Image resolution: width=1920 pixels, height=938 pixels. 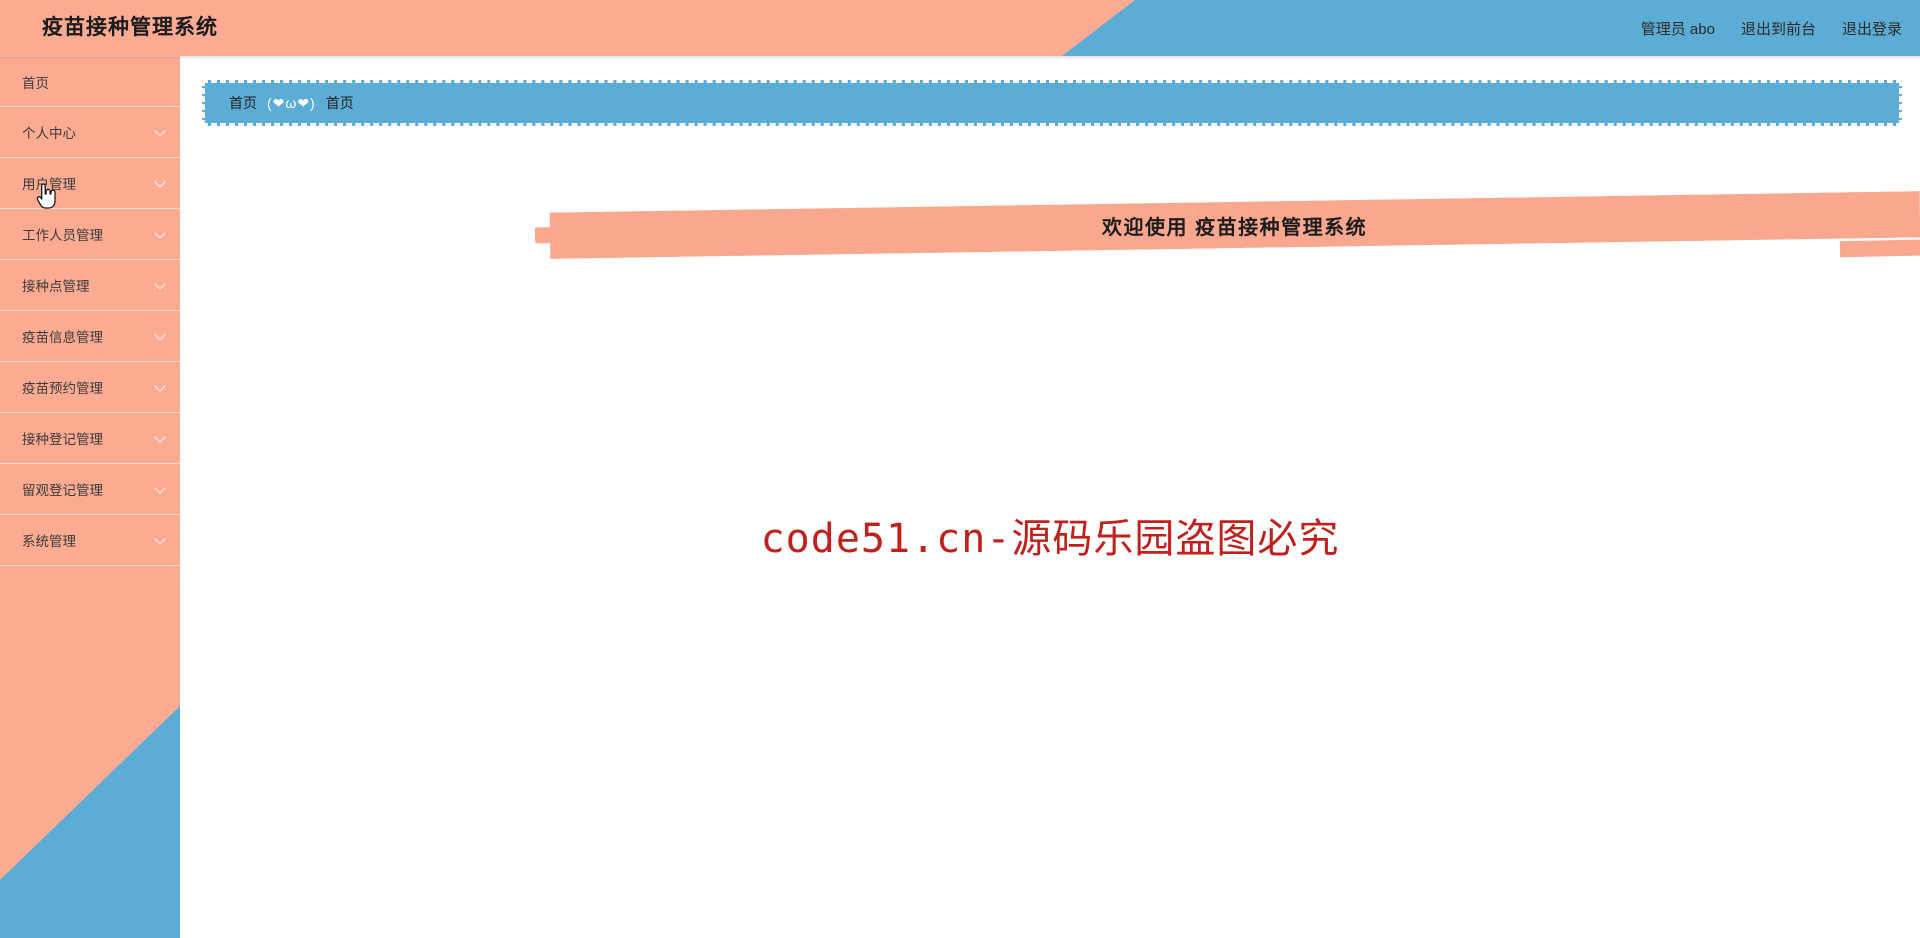 What do you see at coordinates (339, 103) in the screenshot?
I see `breadcrumb-current: 首页` at bounding box center [339, 103].